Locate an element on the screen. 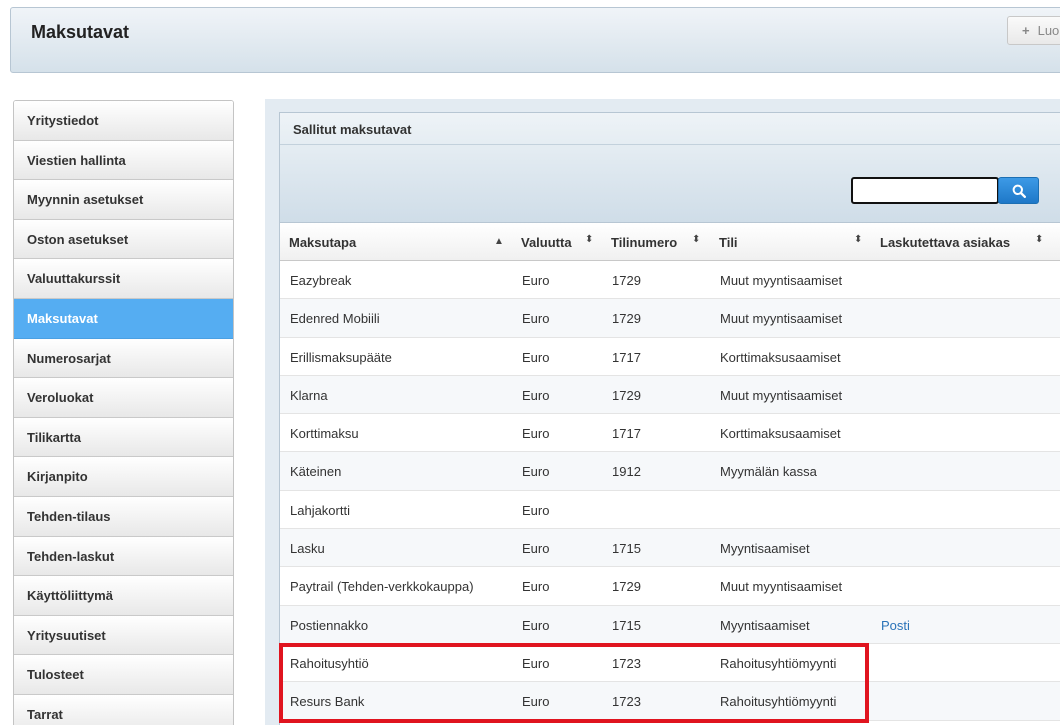 Image resolution: width=1060 pixels, height=725 pixels. sidebar-item-yritystiedot: Yritystiedot is located at coordinates (123, 121).